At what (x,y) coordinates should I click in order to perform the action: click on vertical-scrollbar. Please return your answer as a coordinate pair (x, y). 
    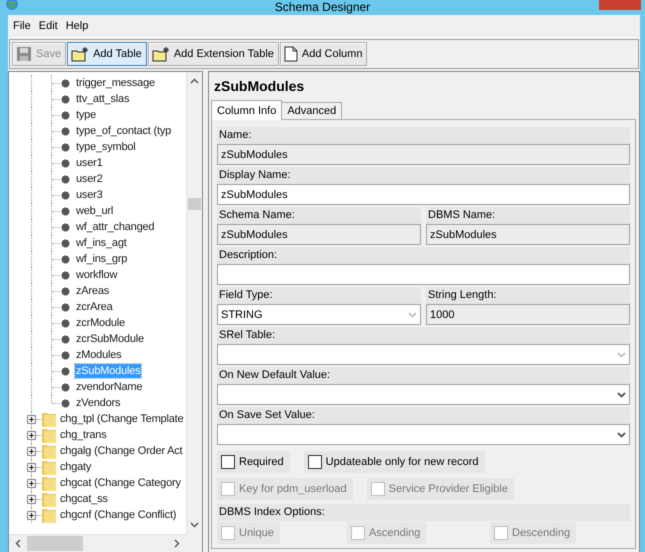
    Looking at the image, I should click on (194, 303).